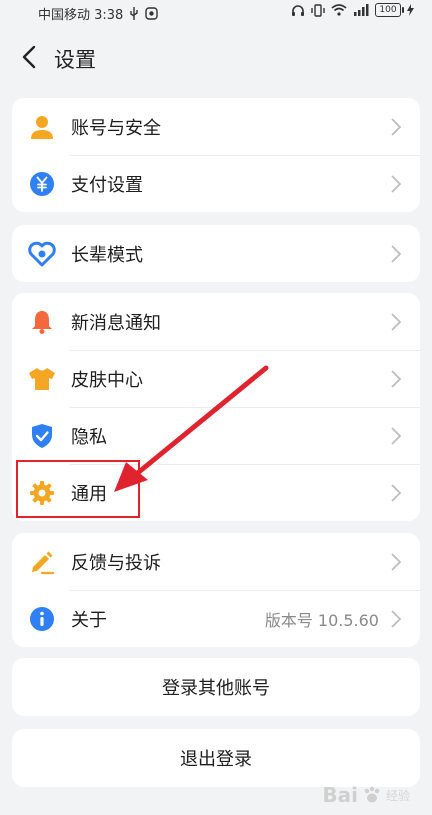  I want to click on title-bar: 设置, so click(216, 58).